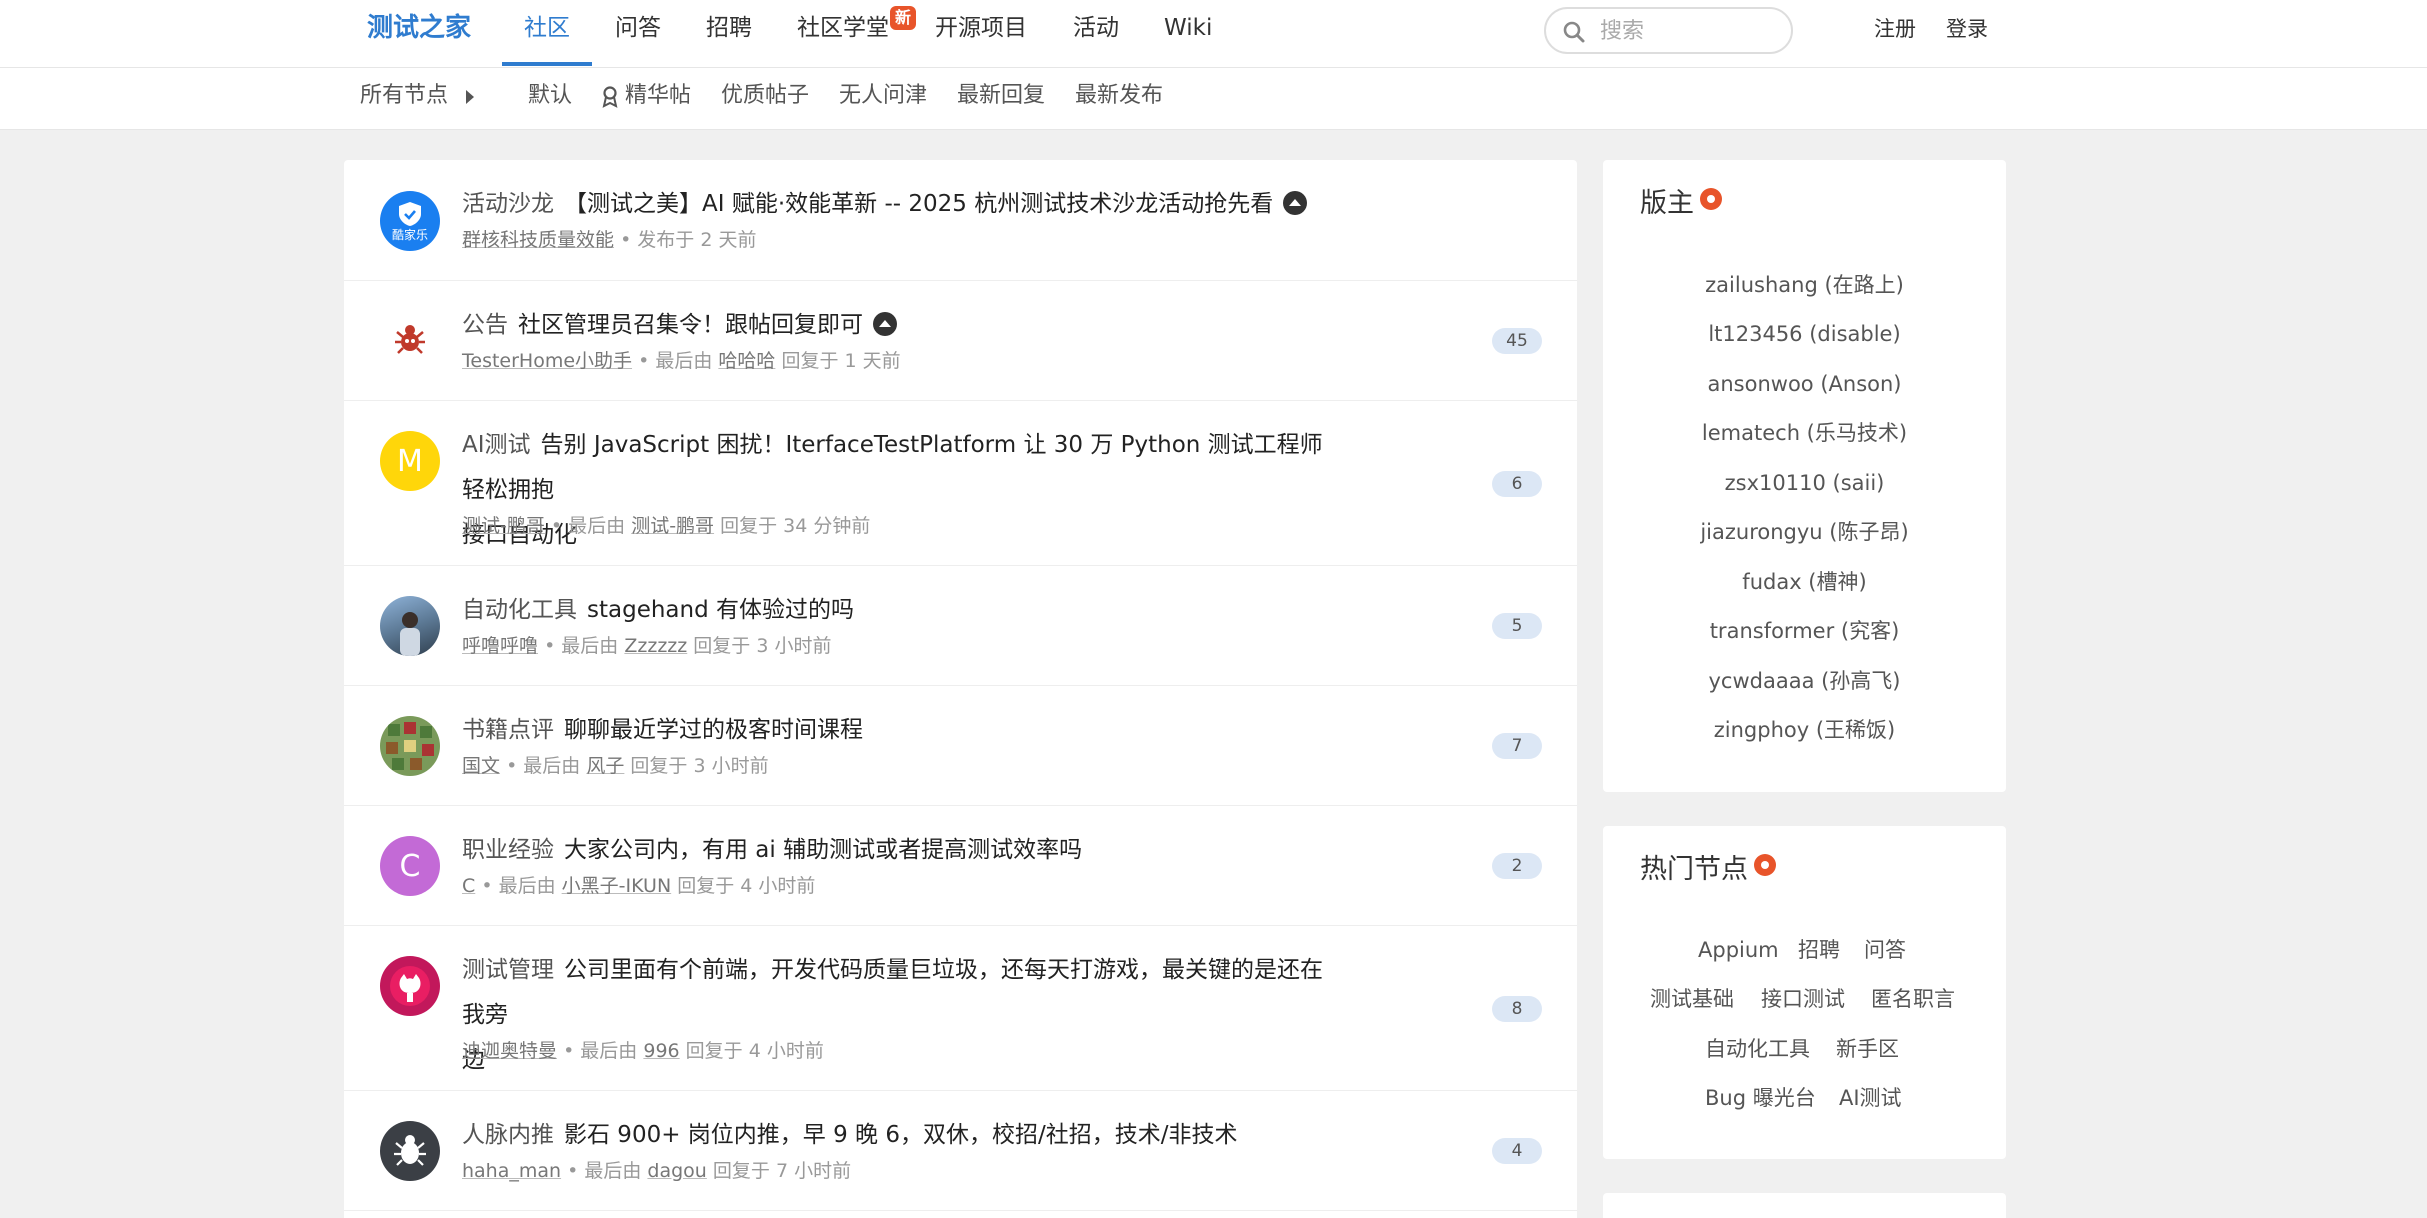 This screenshot has height=1218, width=2427. What do you see at coordinates (729, 28) in the screenshot?
I see `nav-jobs: 招聘` at bounding box center [729, 28].